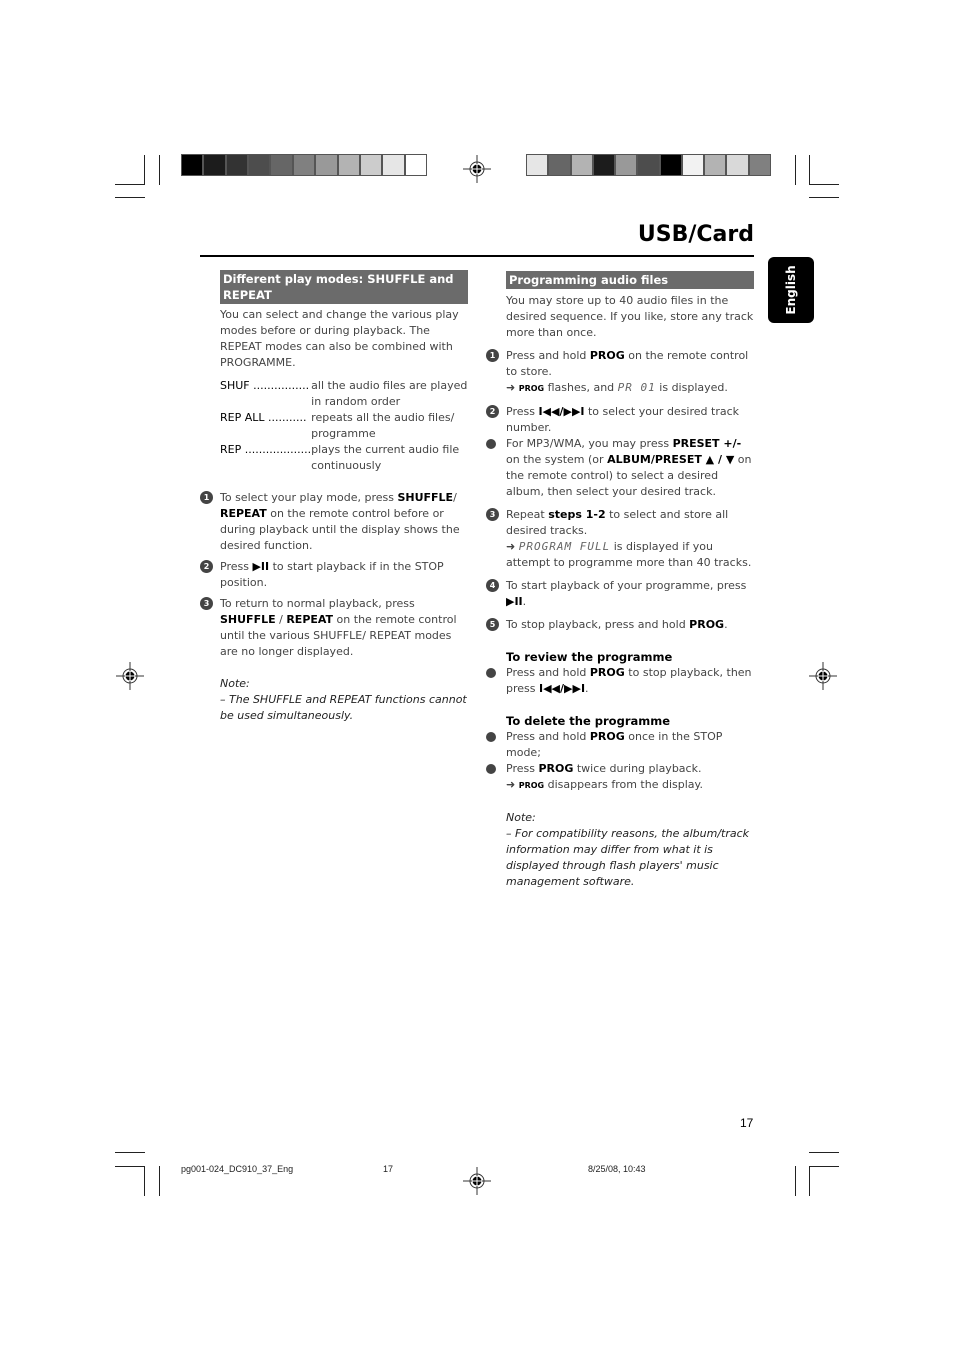  Describe the element at coordinates (747, 1123) in the screenshot. I see `page-number: 17` at that location.